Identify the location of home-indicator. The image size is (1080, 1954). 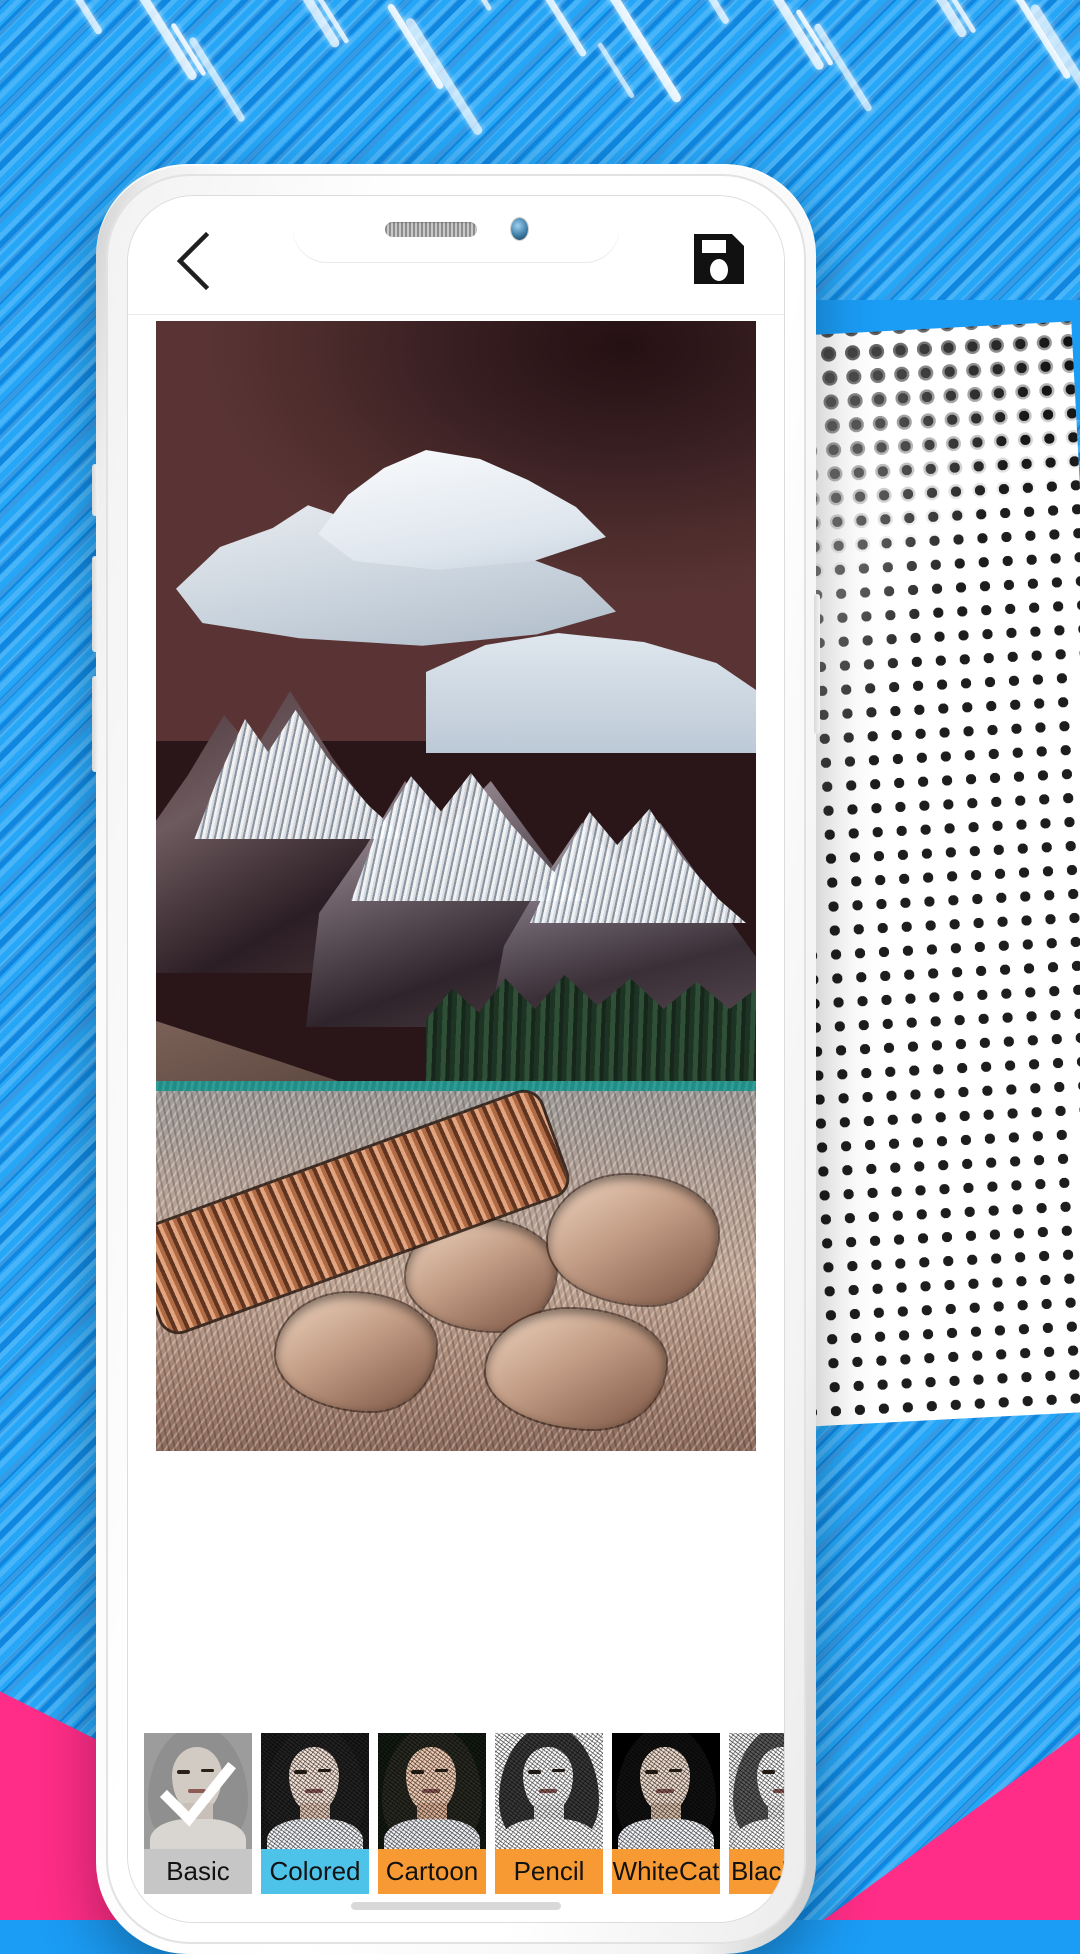
(456, 1906).